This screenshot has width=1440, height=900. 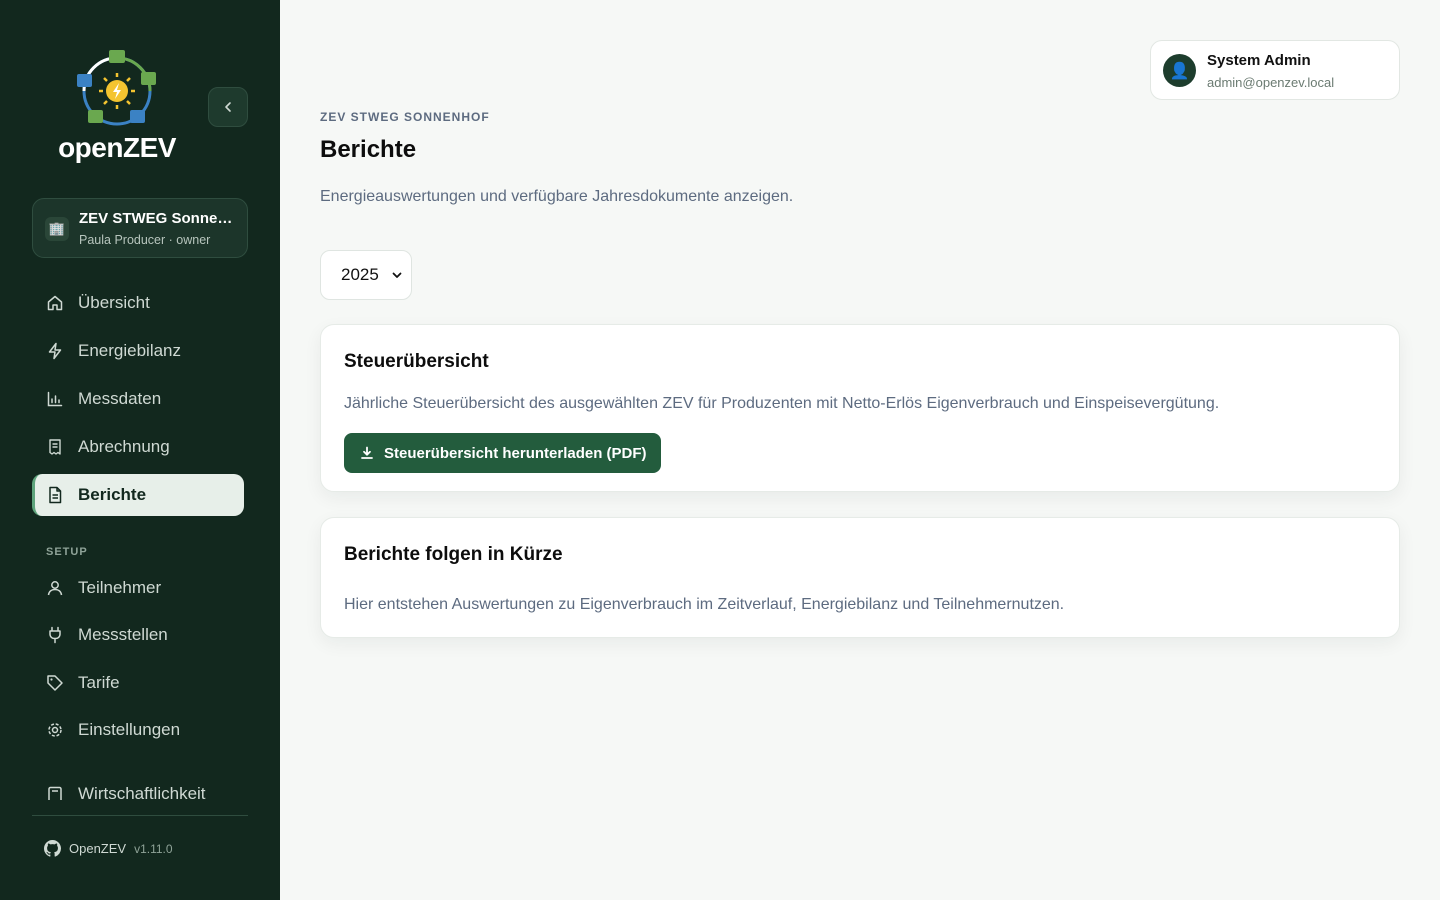 I want to click on user-email: admin@openzev.local, so click(x=1271, y=82).